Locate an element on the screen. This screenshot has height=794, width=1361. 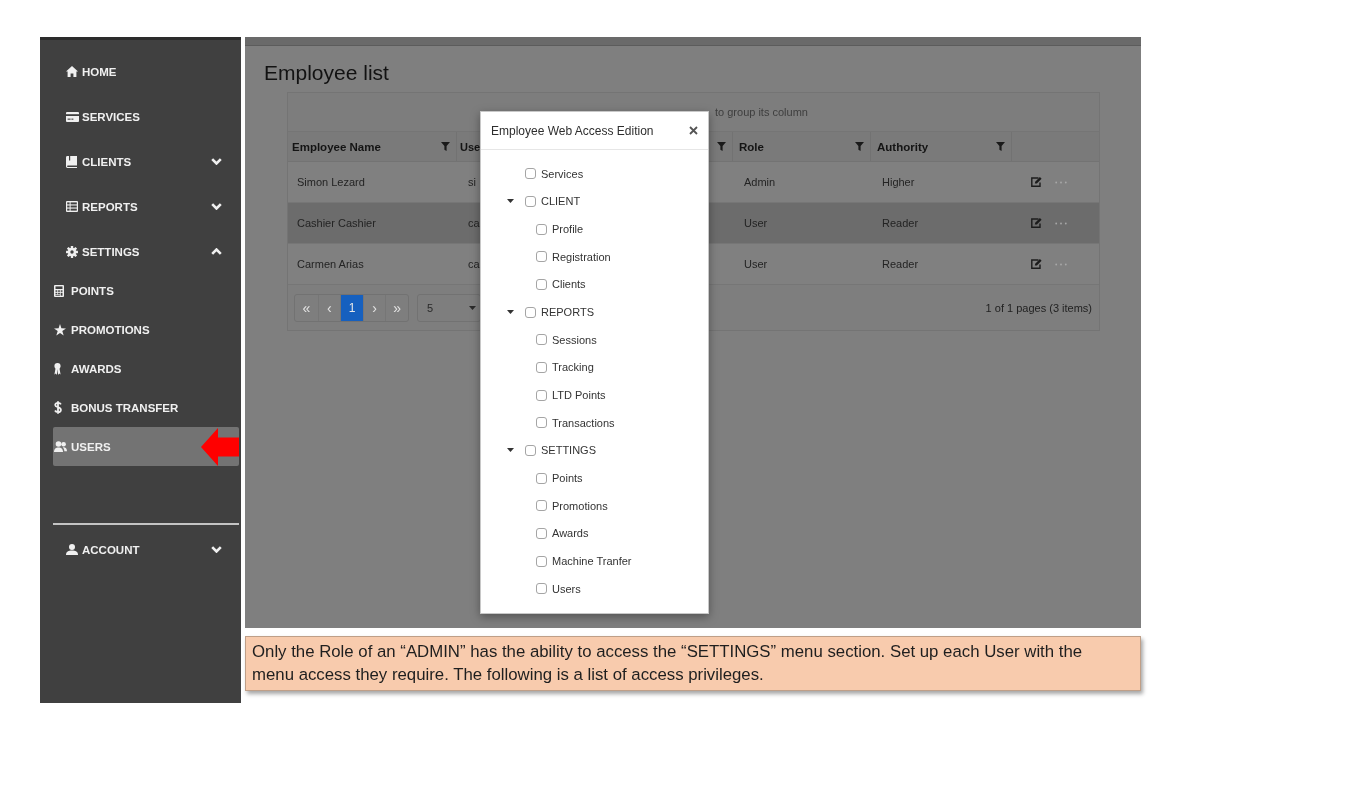
checkbox-label: Tracking is located at coordinates (573, 367).